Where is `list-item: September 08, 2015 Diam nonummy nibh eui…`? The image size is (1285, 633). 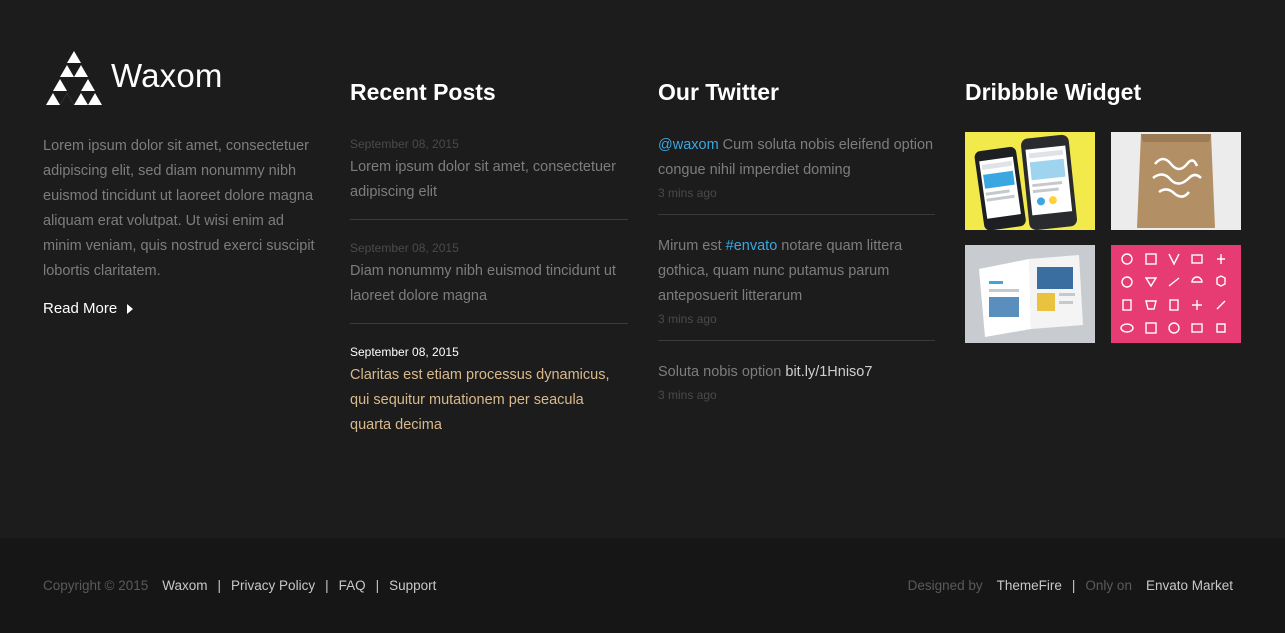 list-item: September 08, 2015 Diam nonummy nibh eui… is located at coordinates (489, 282).